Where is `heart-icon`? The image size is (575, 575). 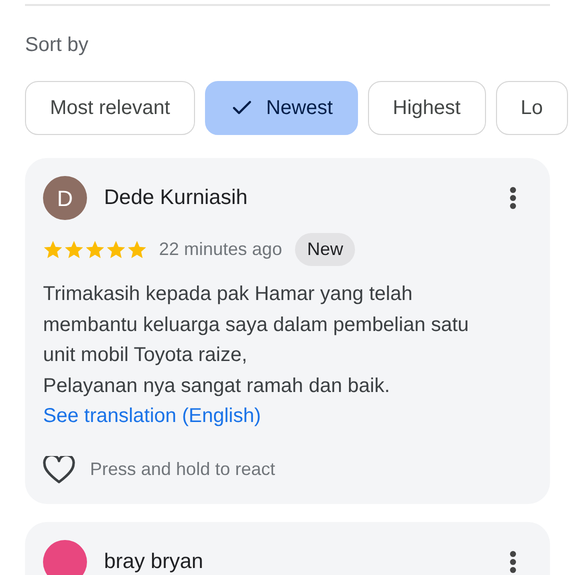 heart-icon is located at coordinates (59, 470).